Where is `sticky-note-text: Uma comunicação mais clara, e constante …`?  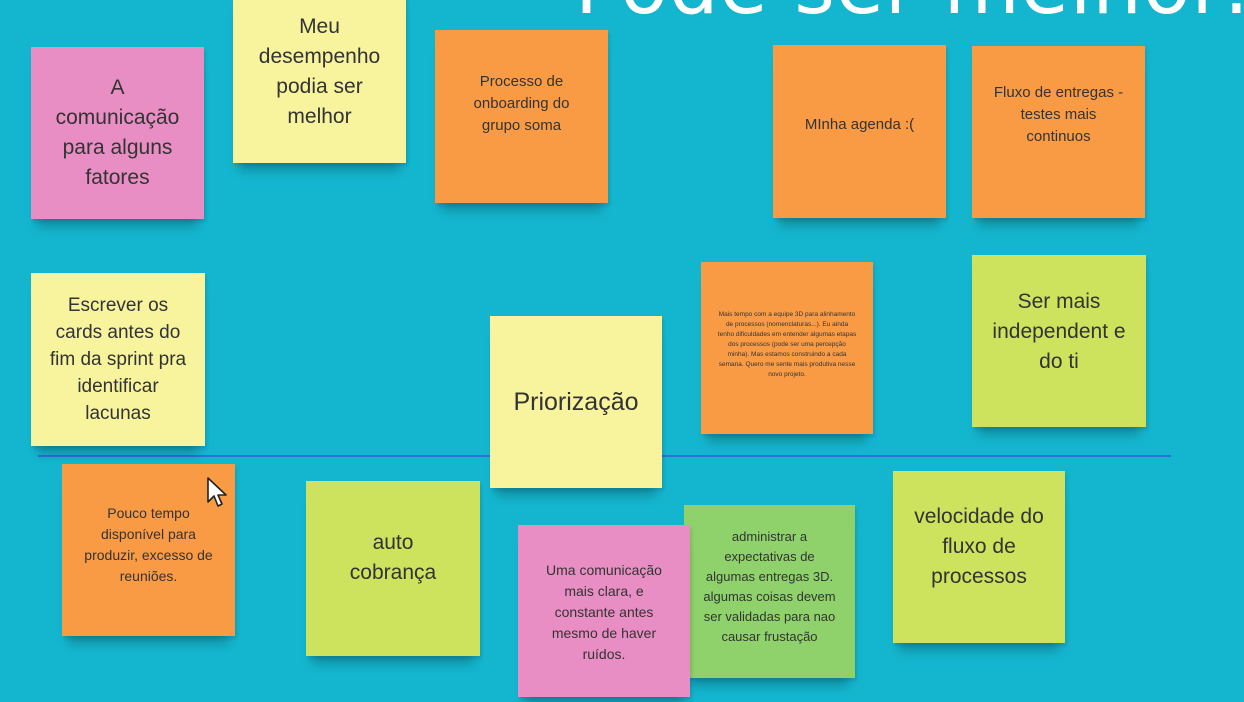 sticky-note-text: Uma comunicação mais clara, e constante … is located at coordinates (604, 611).